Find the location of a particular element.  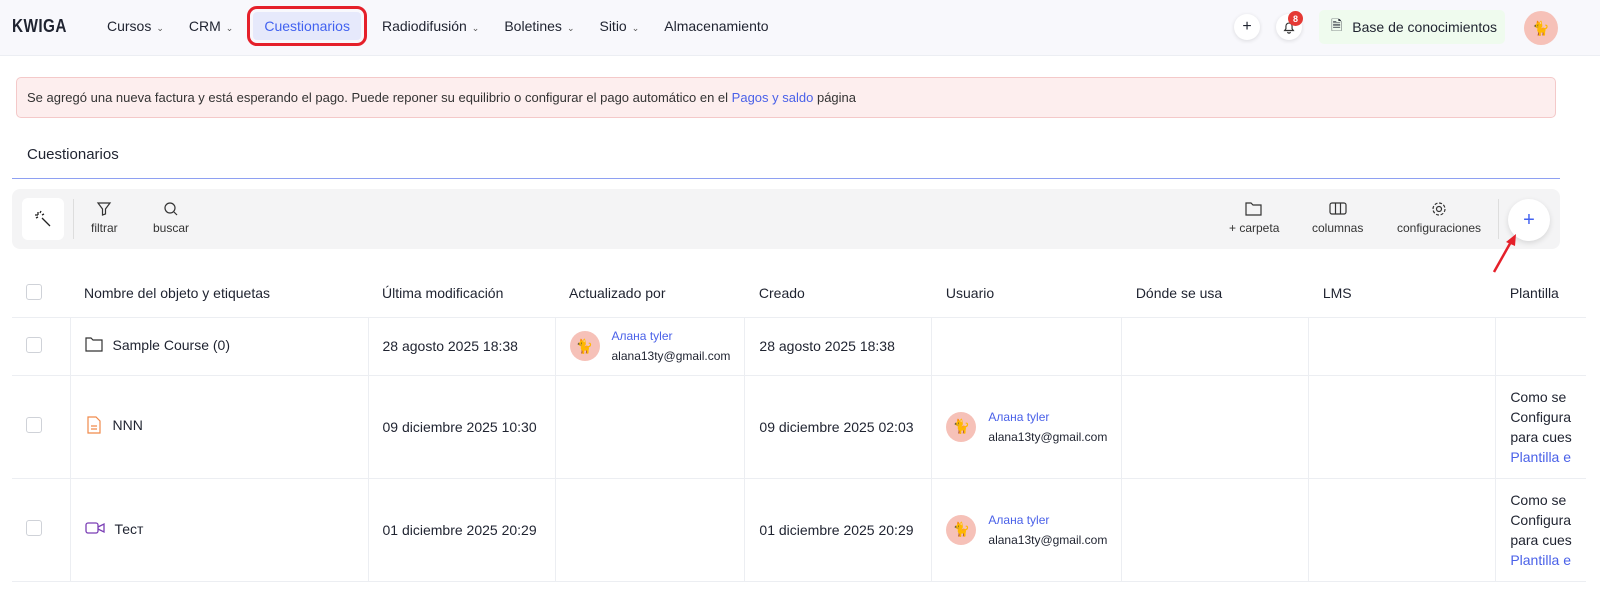

created-cell: 28 agosto 2025 18:38 is located at coordinates (838, 346).